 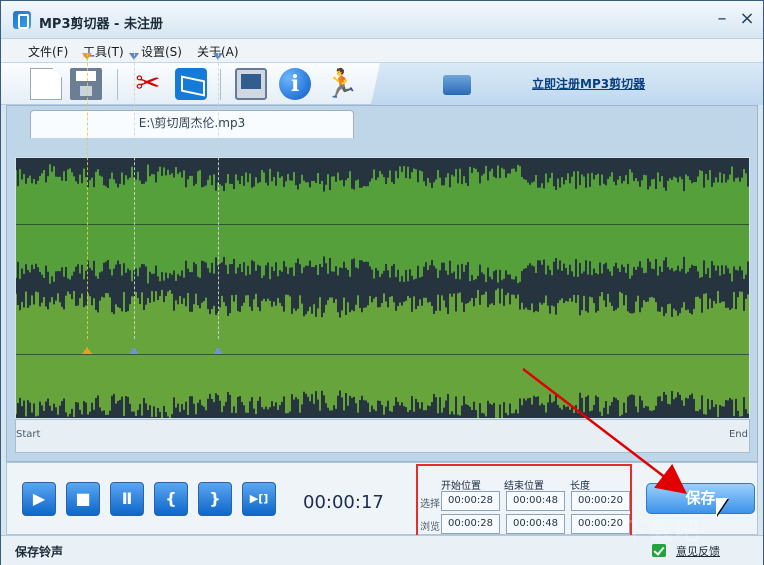 What do you see at coordinates (39, 499) in the screenshot?
I see `play-button: ▶` at bounding box center [39, 499].